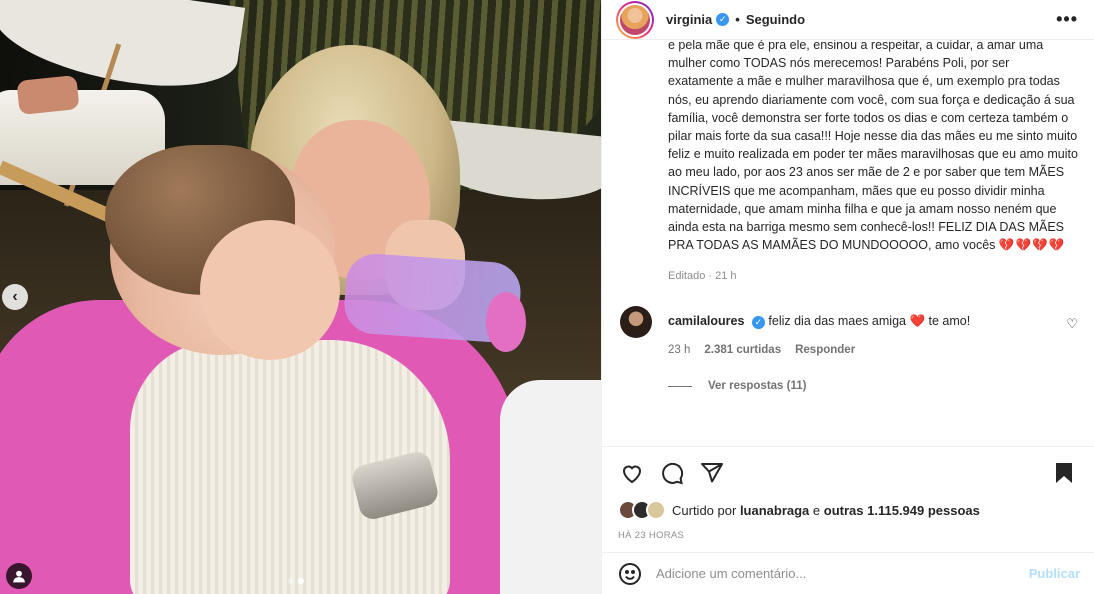  I want to click on white-shirt-person, so click(550, 487).